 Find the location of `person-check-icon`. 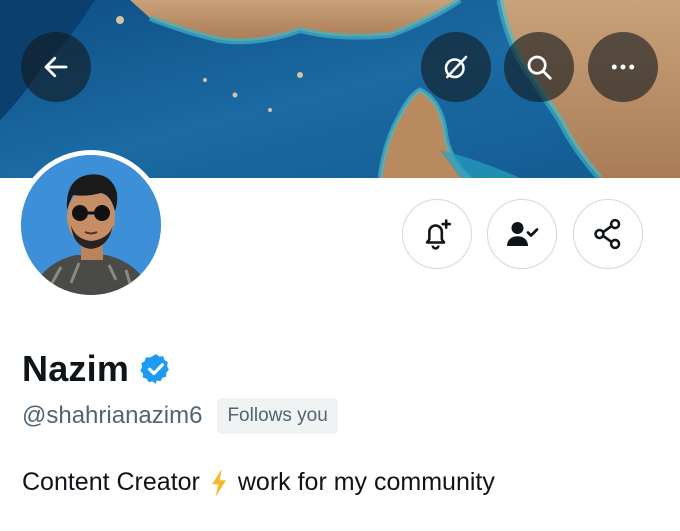

person-check-icon is located at coordinates (523, 234).